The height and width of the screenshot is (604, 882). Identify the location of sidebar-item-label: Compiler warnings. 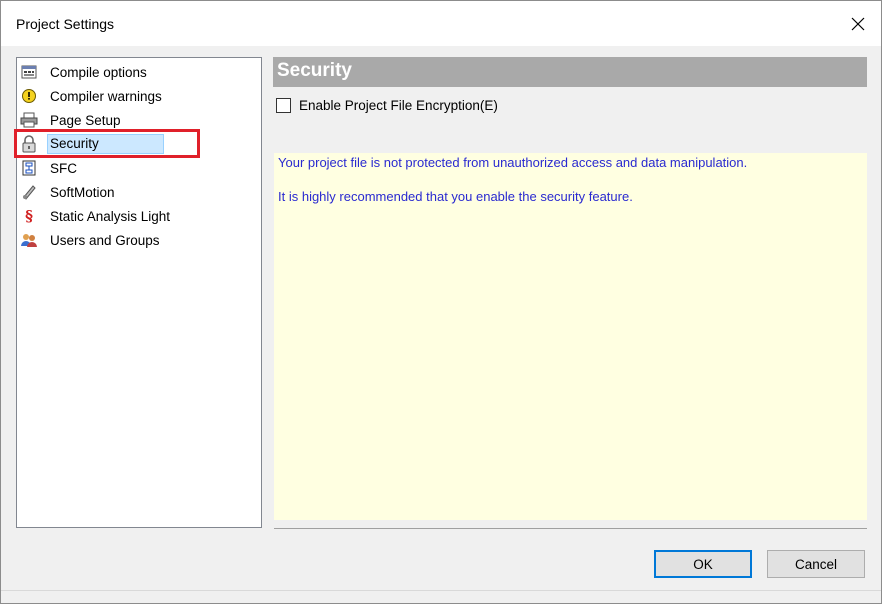
(106, 96).